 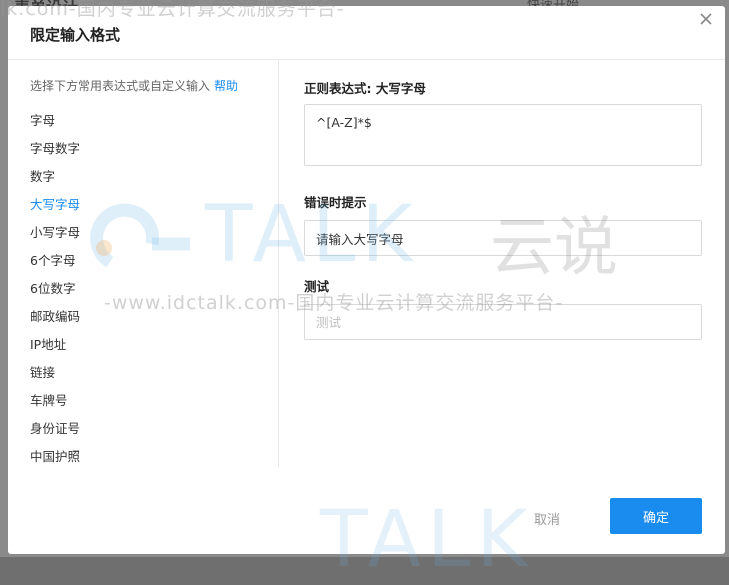 What do you see at coordinates (366, 33) in the screenshot?
I see `dialog-header: 限定输入格式` at bounding box center [366, 33].